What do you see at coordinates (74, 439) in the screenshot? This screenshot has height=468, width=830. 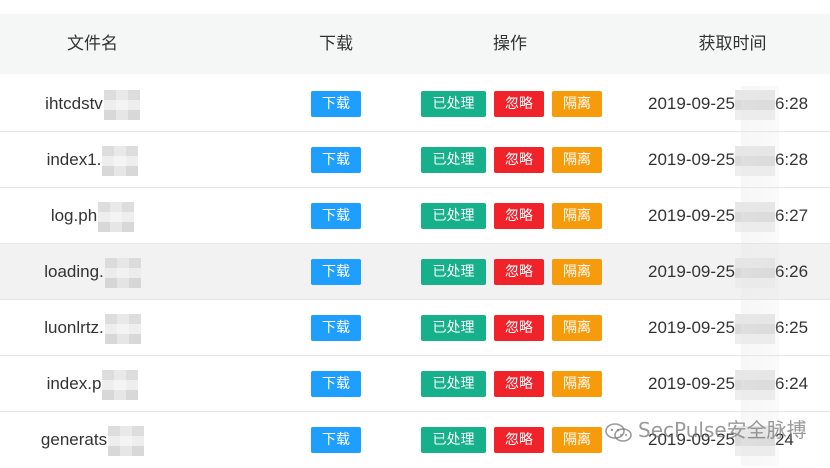 I see `filename-text: generats` at bounding box center [74, 439].